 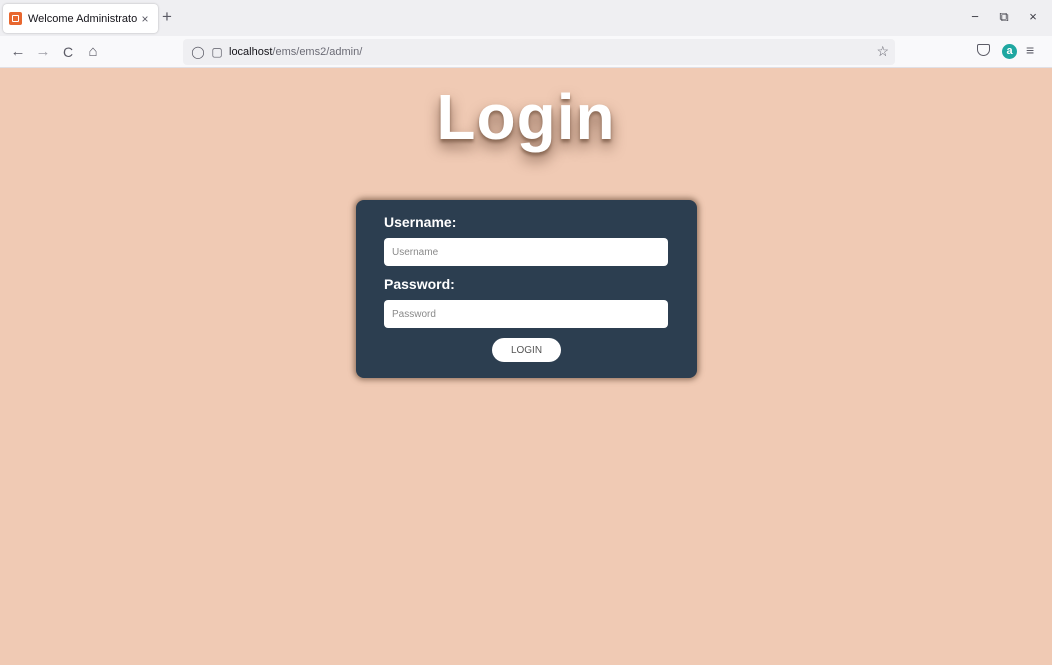 I want to click on reload-icon: C, so click(x=68, y=52).